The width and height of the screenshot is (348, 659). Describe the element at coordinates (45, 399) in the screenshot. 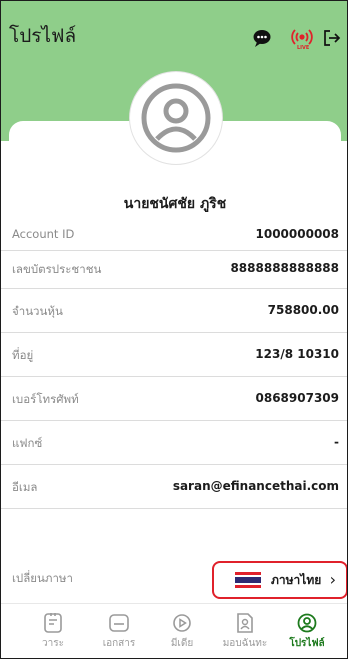

I see `field-label: เบอร์โทรศัพท์` at that location.